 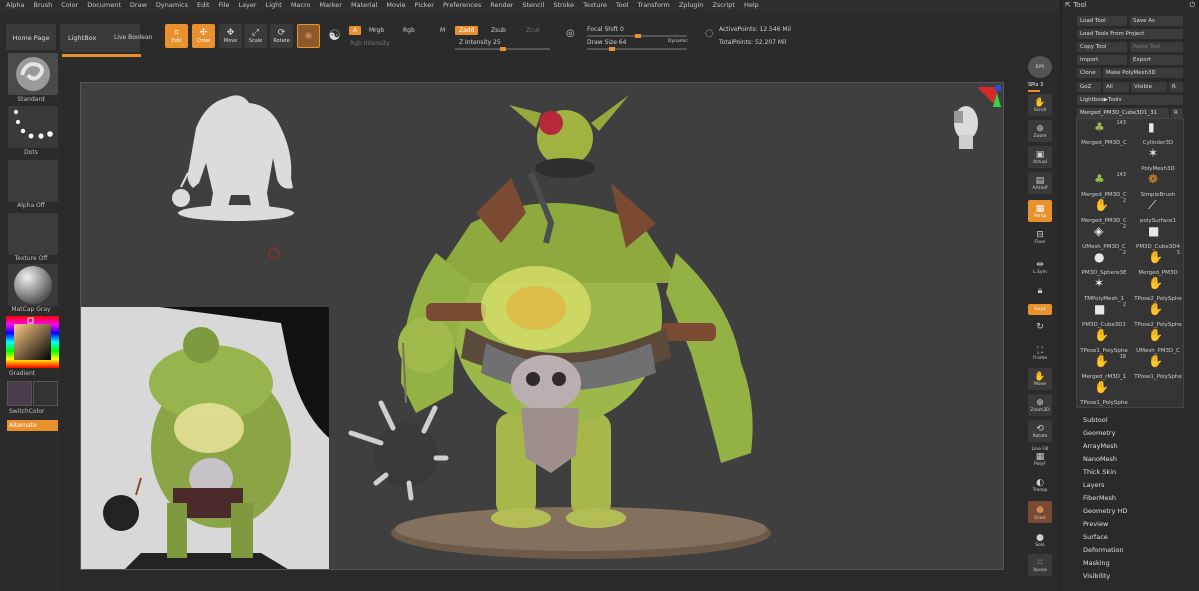 What do you see at coordinates (1158, 393) in the screenshot?
I see `tool-thumbnail` at bounding box center [1158, 393].